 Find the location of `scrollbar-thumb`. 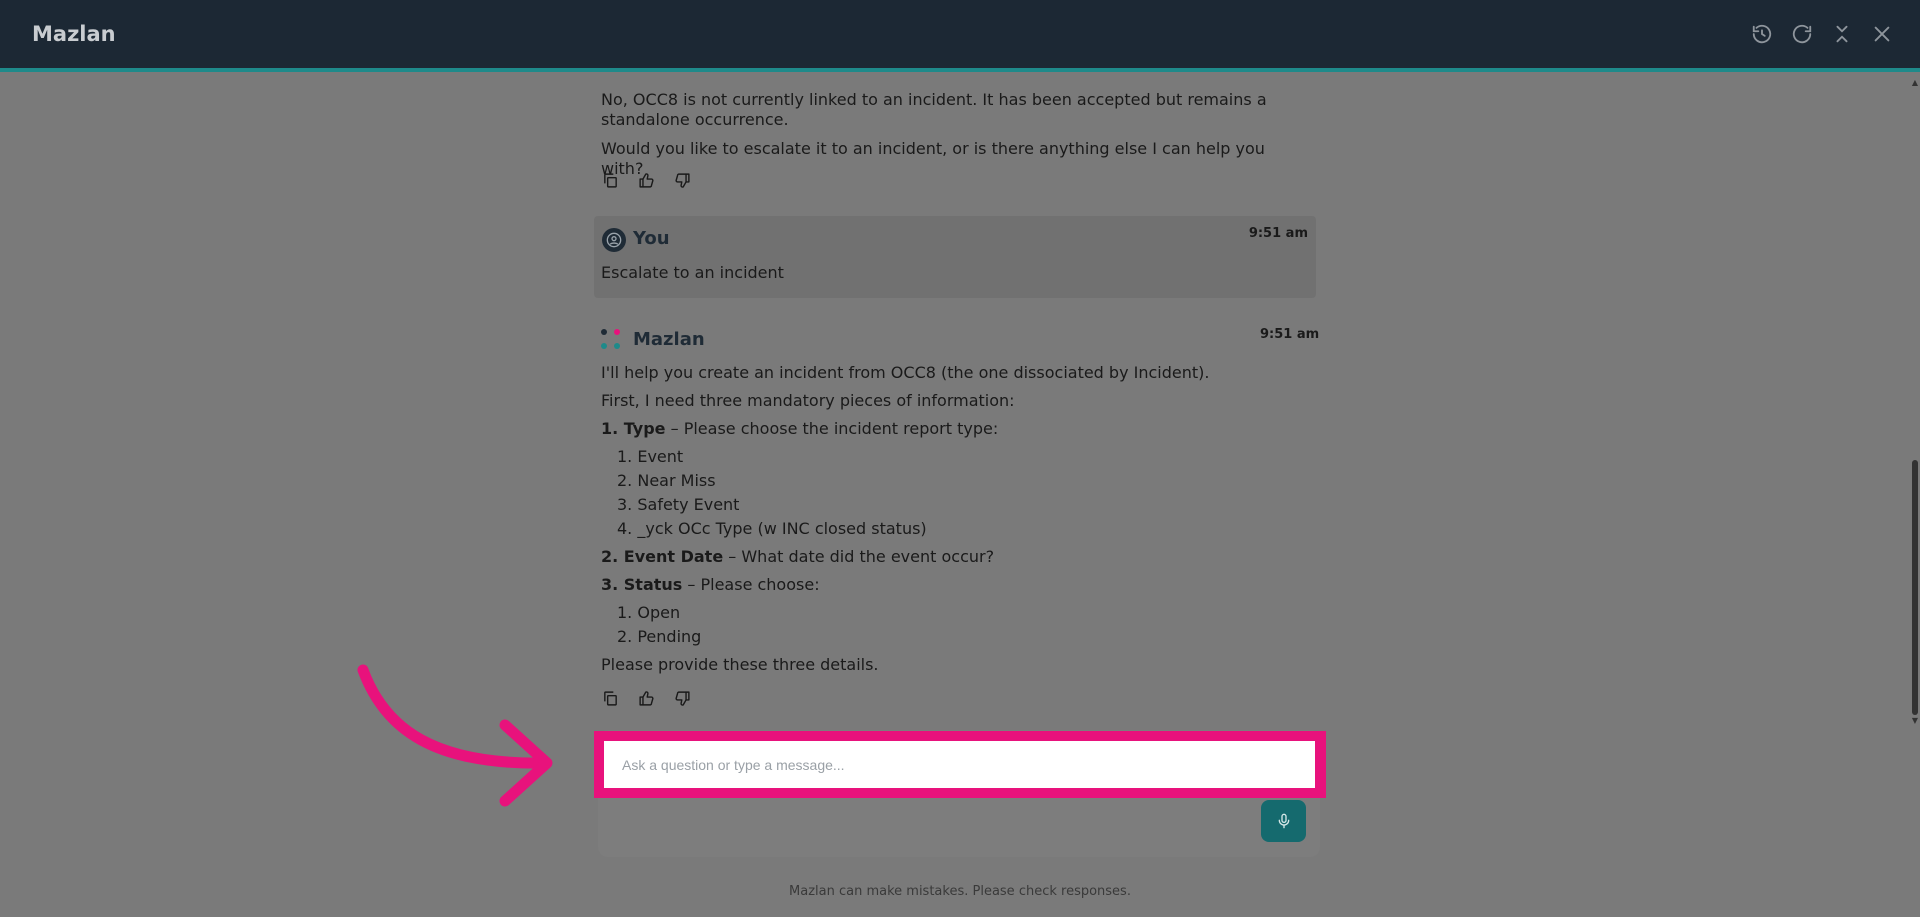

scrollbar-thumb is located at coordinates (1915, 587).